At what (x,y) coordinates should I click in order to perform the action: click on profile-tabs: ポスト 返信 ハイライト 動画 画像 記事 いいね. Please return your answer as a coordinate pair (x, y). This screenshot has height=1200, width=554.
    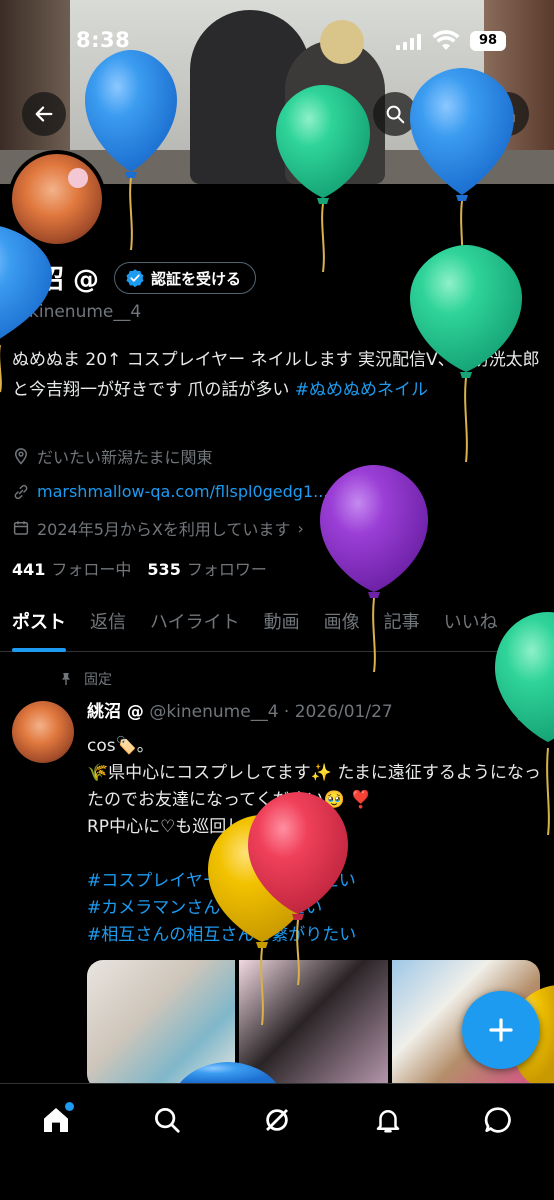
    Looking at the image, I should click on (277, 626).